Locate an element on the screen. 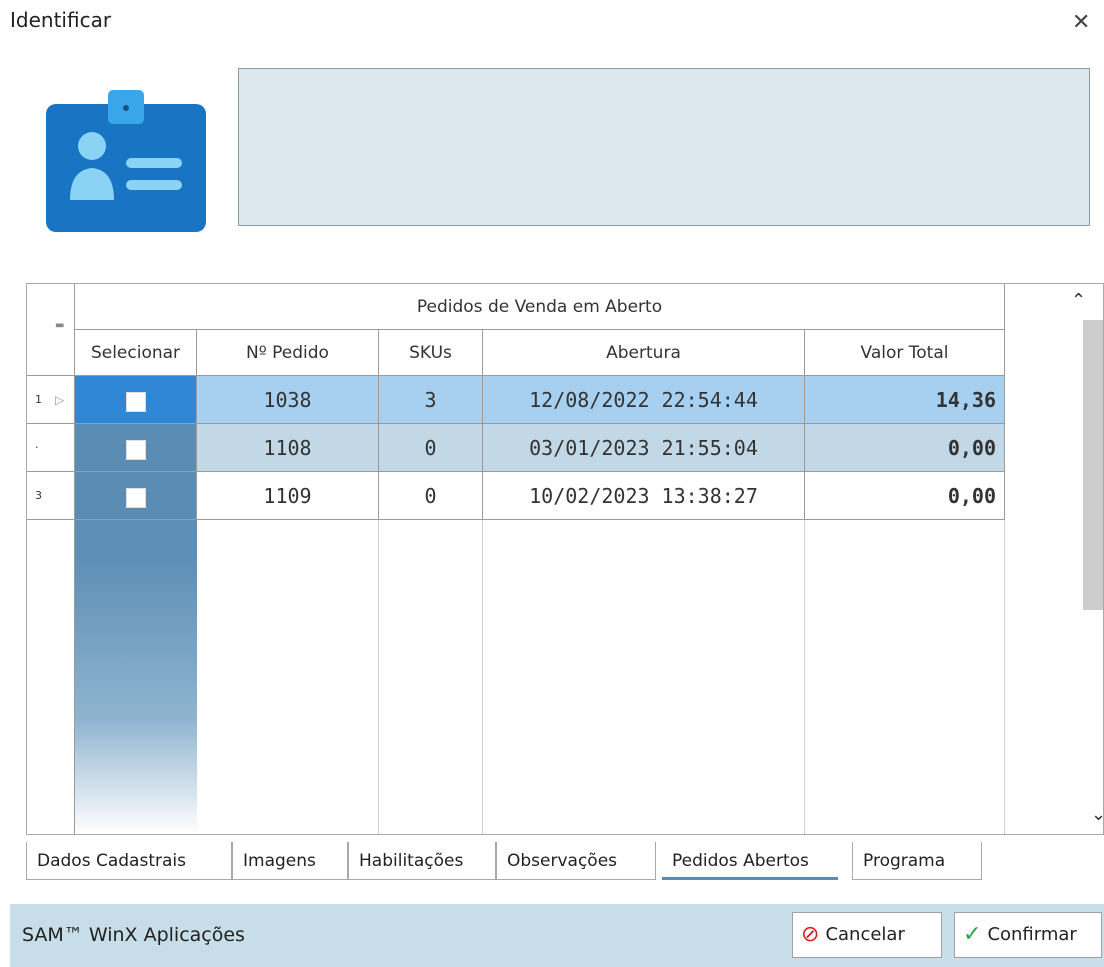 This screenshot has height=967, width=1104. row-indicator: · is located at coordinates (51, 448).